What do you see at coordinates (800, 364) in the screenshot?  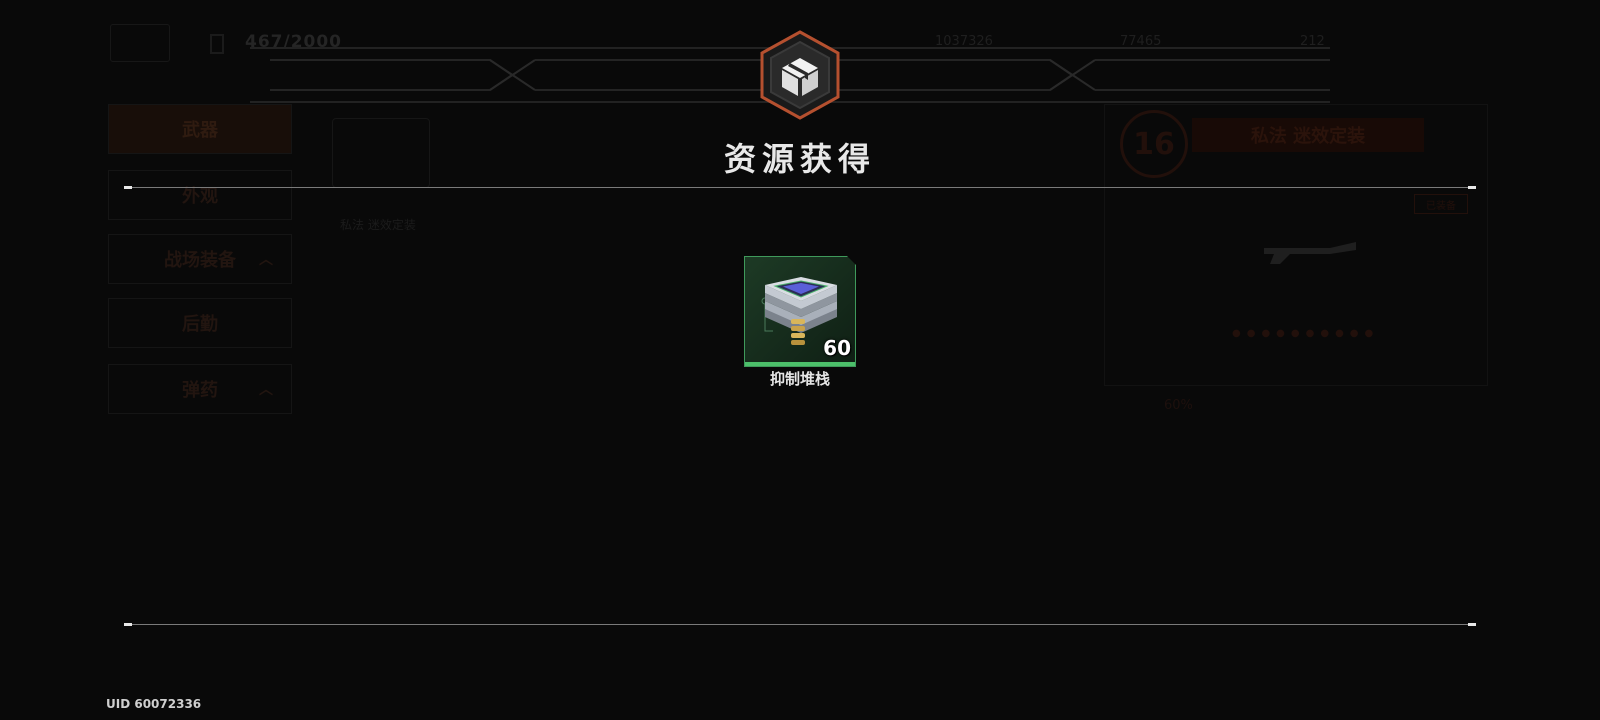 I see `rarity-bar` at bounding box center [800, 364].